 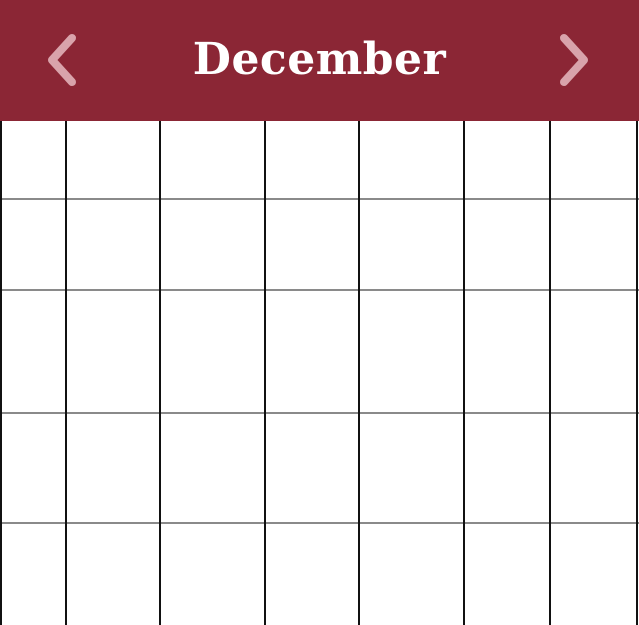 I want to click on month-title: December, so click(x=319, y=59).